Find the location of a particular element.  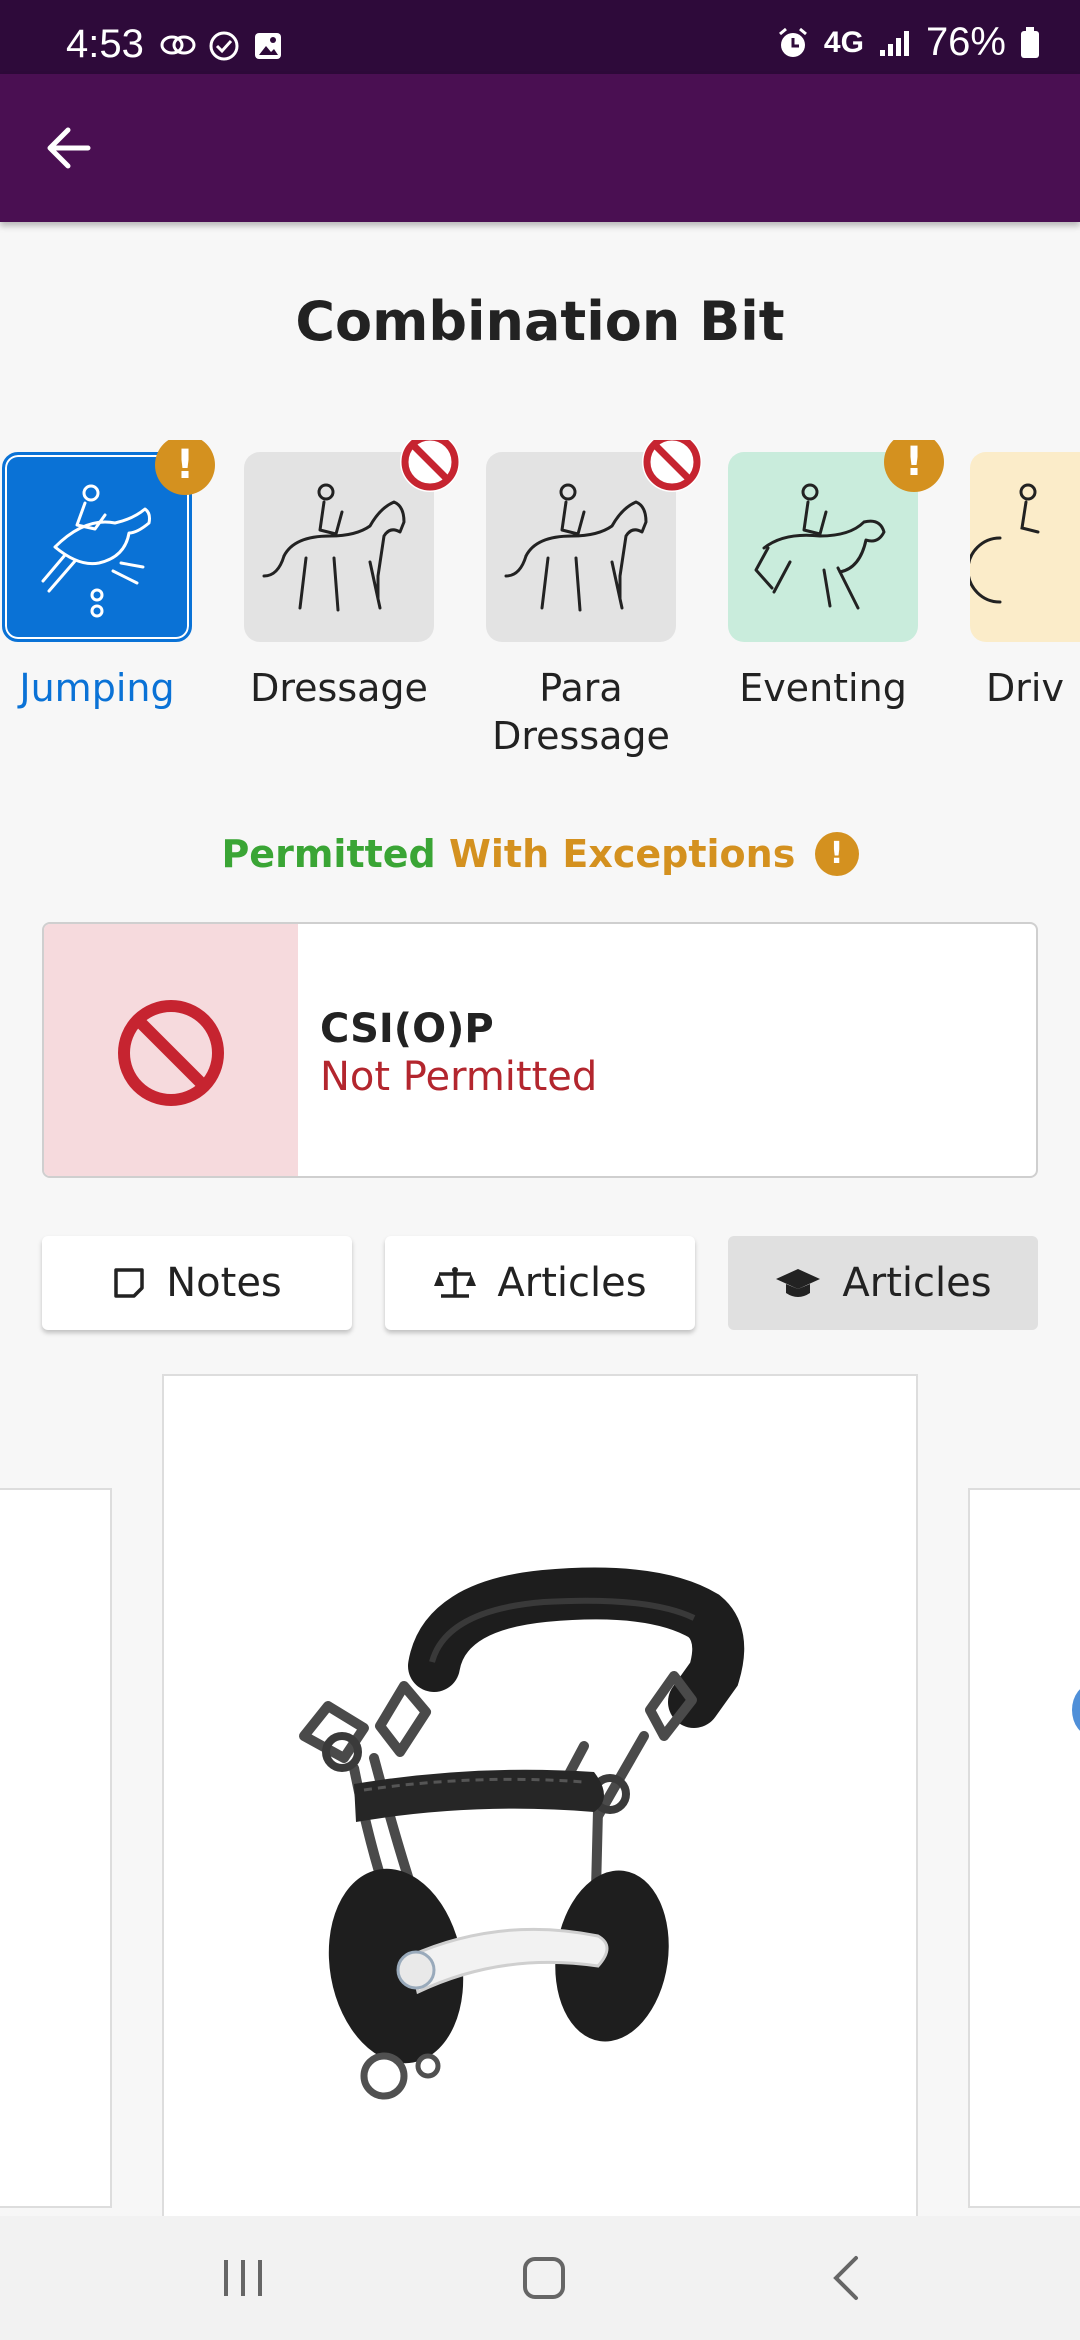

rule-name: CSI(O)P is located at coordinates (407, 1029).